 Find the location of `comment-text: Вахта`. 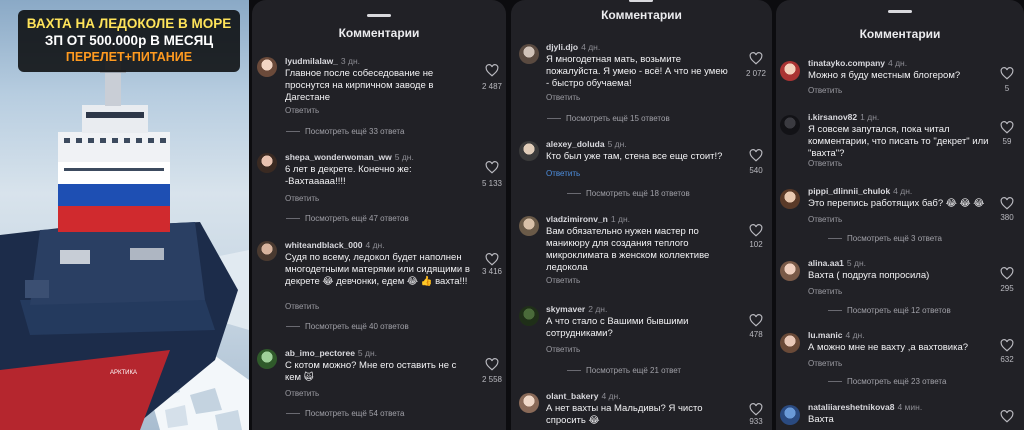

comment-text: Вахта is located at coordinates (821, 419).